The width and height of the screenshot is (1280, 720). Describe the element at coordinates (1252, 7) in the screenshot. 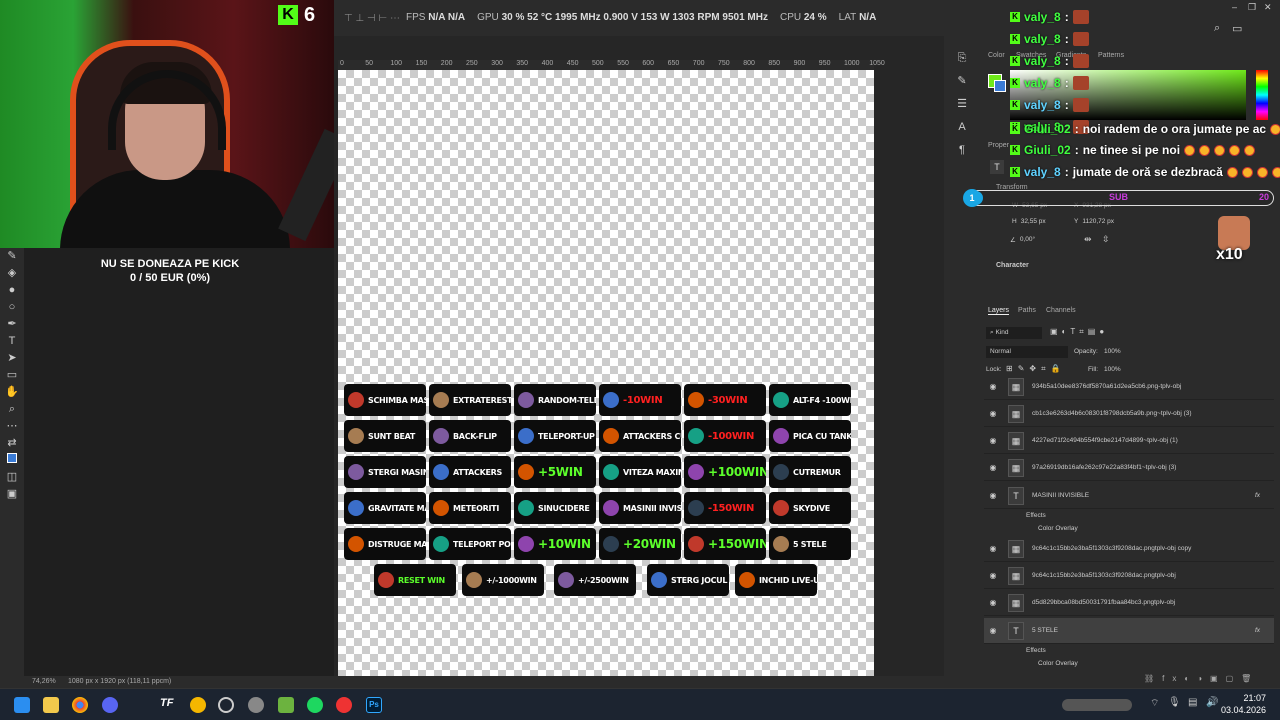

I see `maximize-icon: ❐` at that location.